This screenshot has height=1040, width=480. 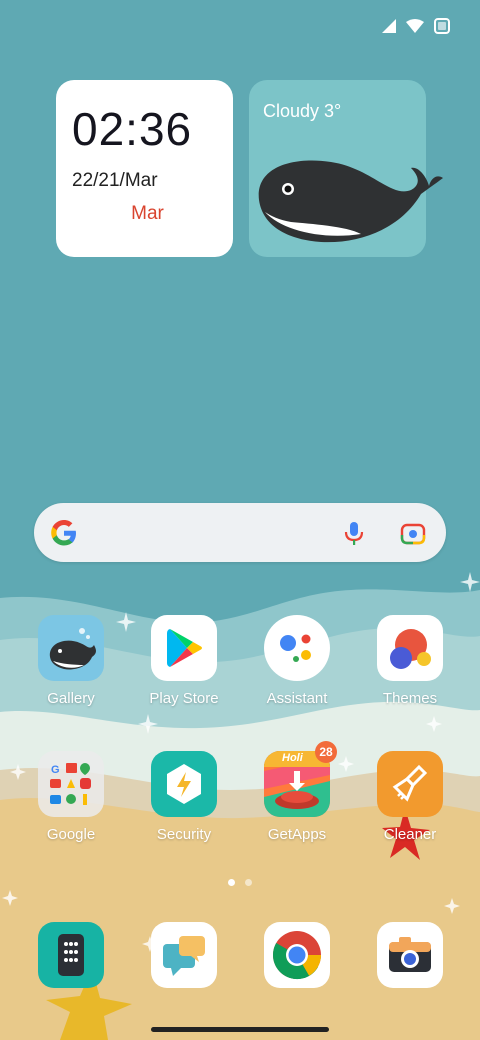 What do you see at coordinates (297, 792) in the screenshot?
I see `app-getapps: 28 Holi GetApps` at bounding box center [297, 792].